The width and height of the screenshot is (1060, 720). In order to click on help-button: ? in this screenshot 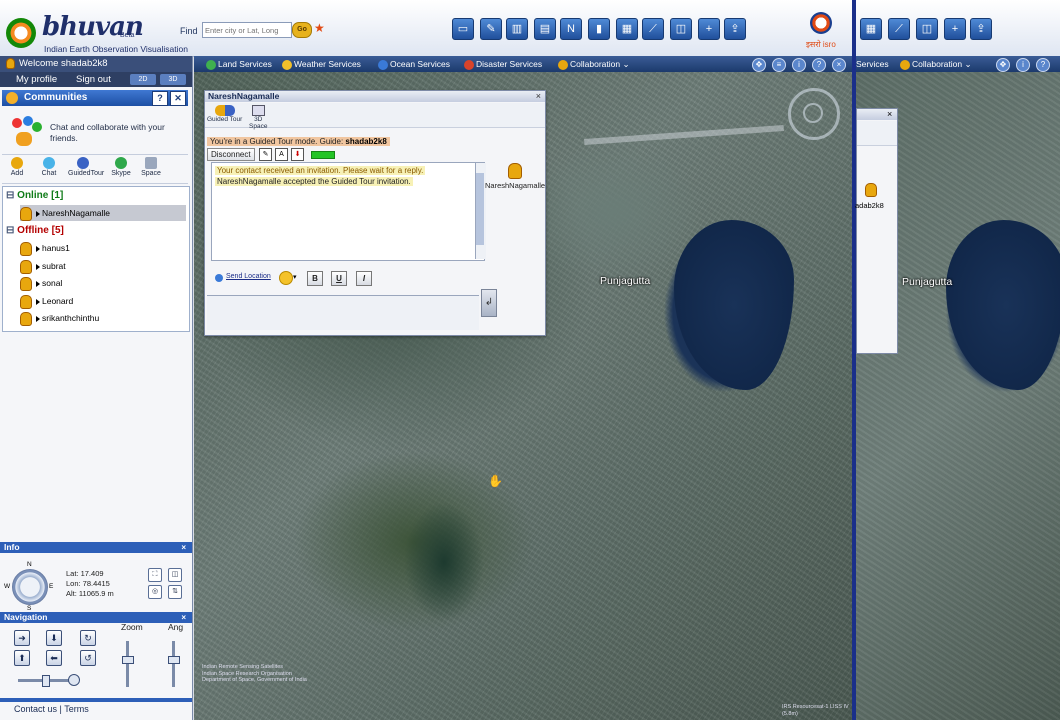, I will do `click(160, 98)`.